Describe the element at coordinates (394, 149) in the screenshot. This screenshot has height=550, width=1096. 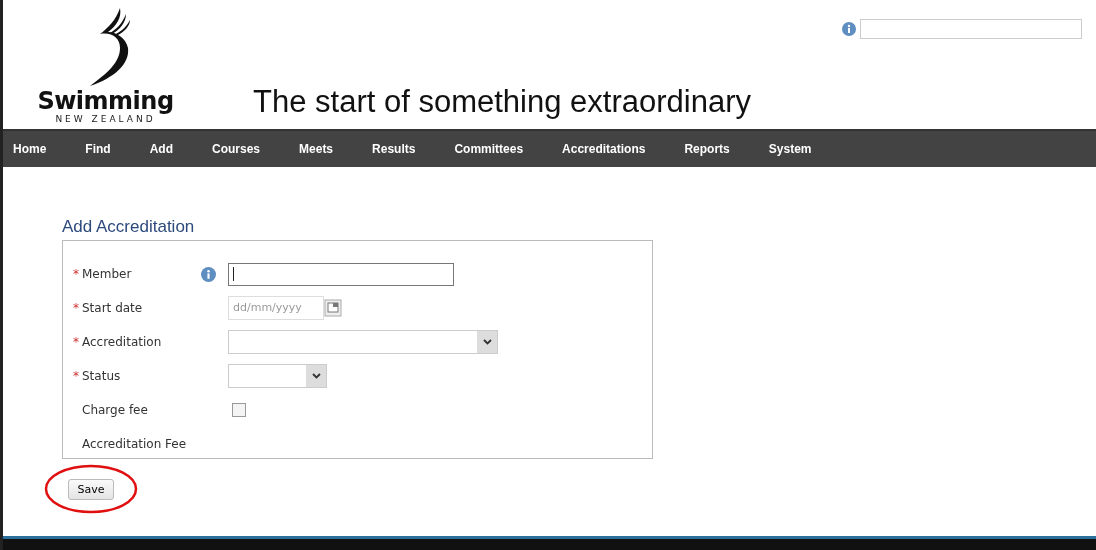
I see `nav-item: Results` at that location.